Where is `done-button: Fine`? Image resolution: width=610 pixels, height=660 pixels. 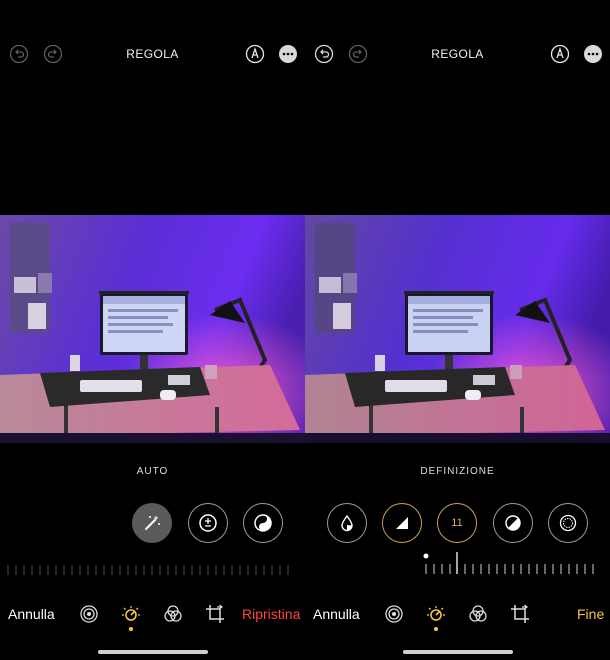 done-button: Fine is located at coordinates (590, 614).